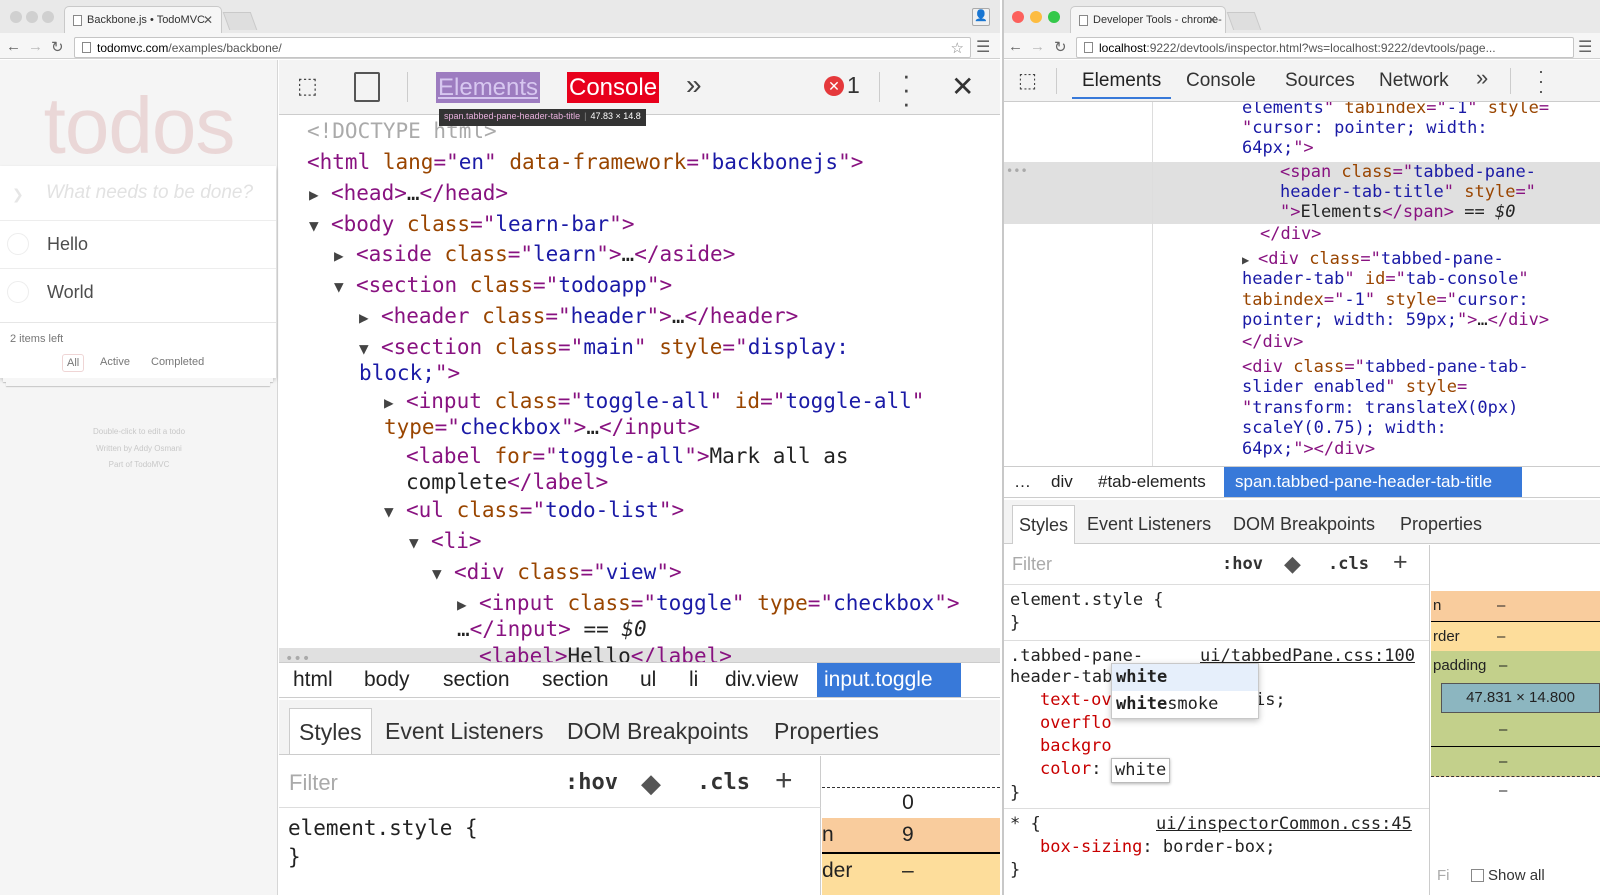 This screenshot has width=1600, height=895. I want to click on tree-line: <div class="tabbed-pane-tab-, so click(1385, 367).